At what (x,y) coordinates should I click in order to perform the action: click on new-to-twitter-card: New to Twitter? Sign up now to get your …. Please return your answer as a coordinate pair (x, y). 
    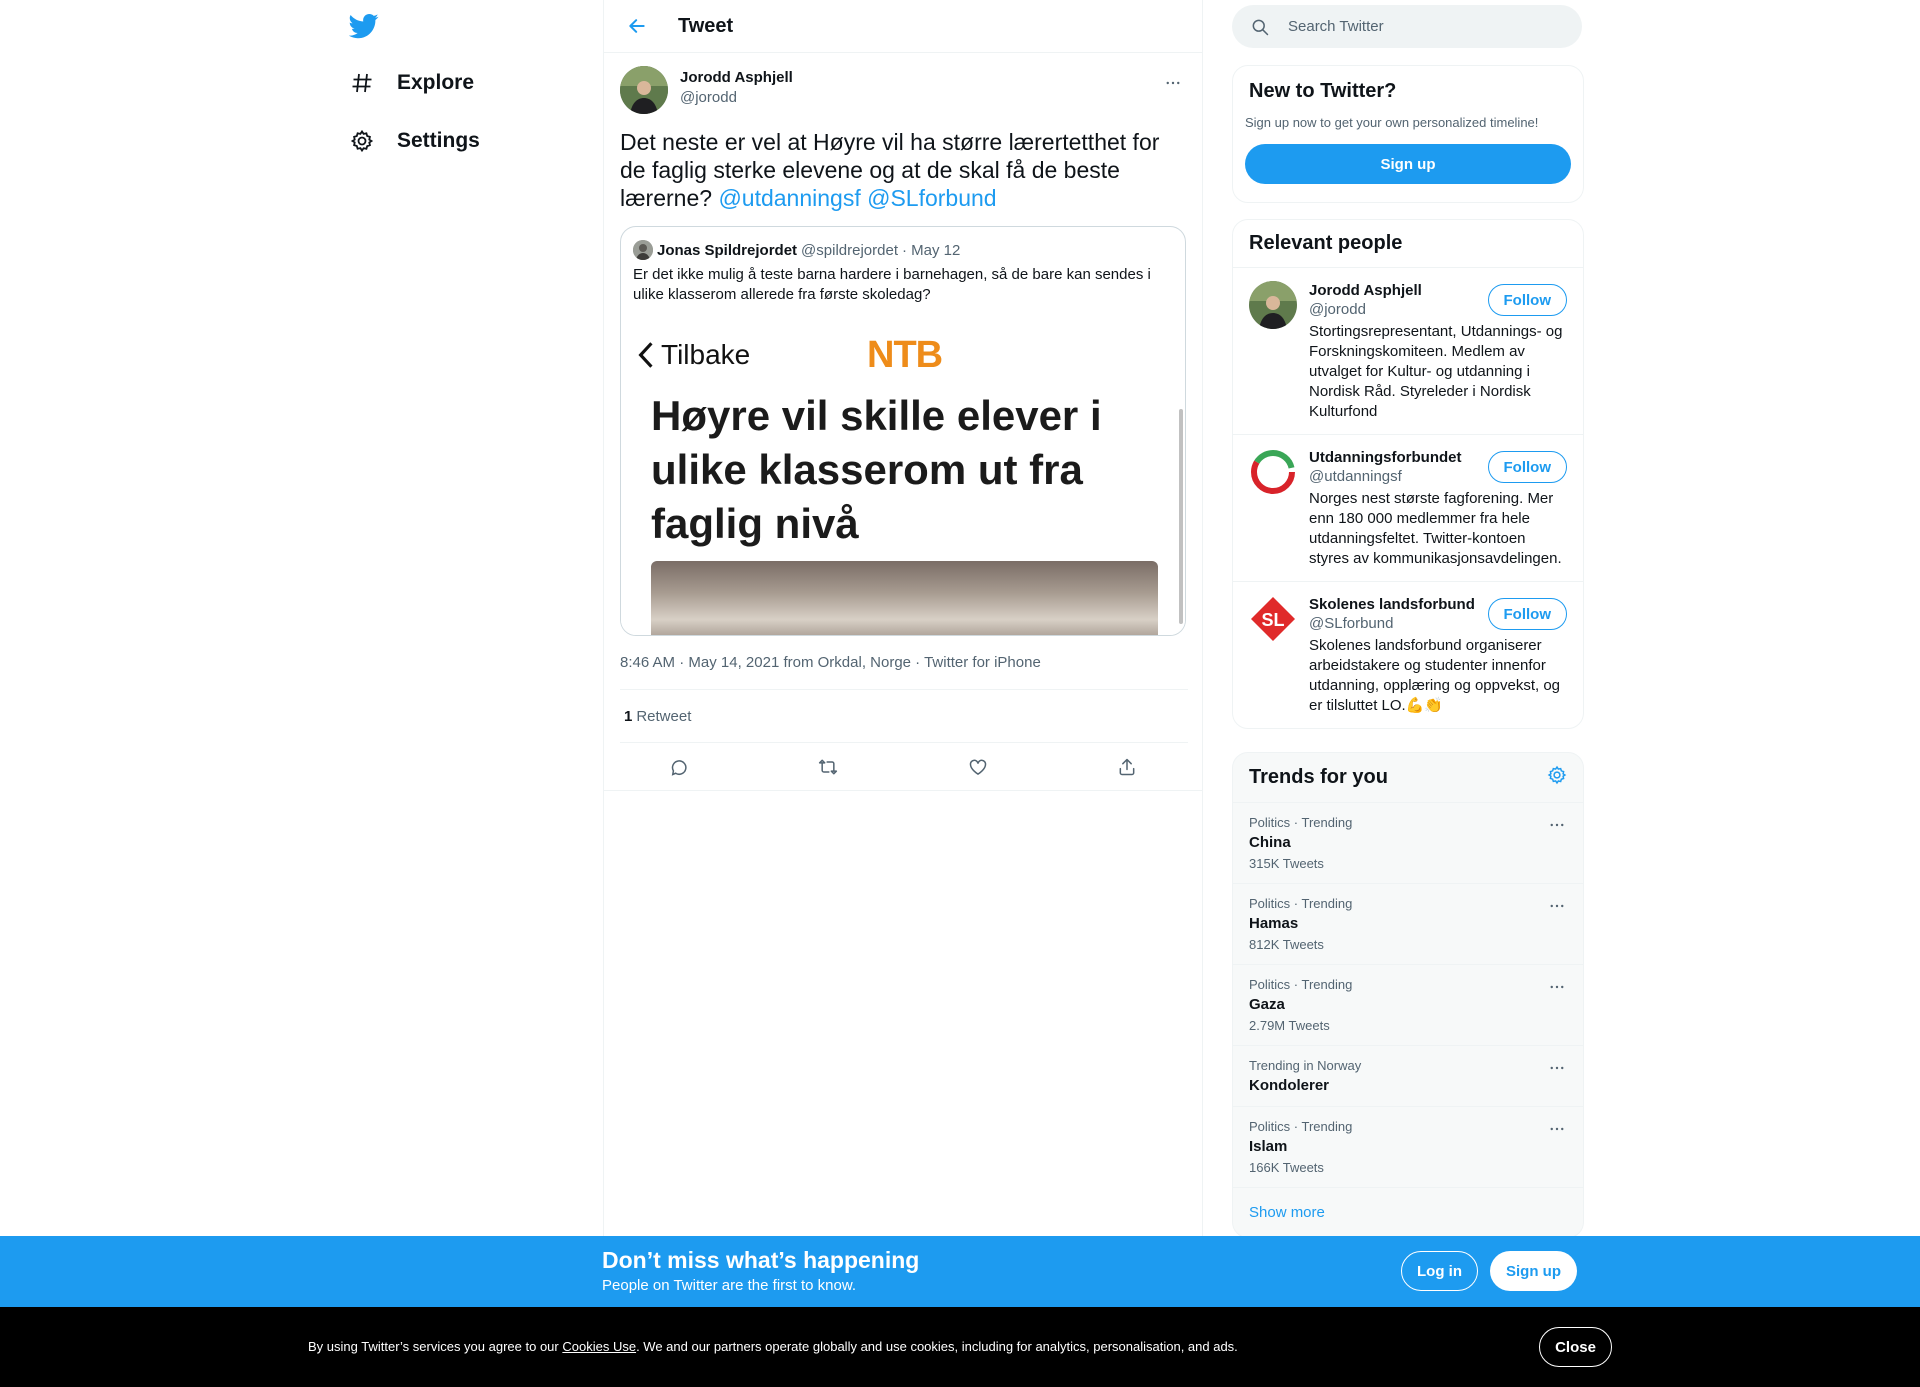
    Looking at the image, I should click on (1408, 134).